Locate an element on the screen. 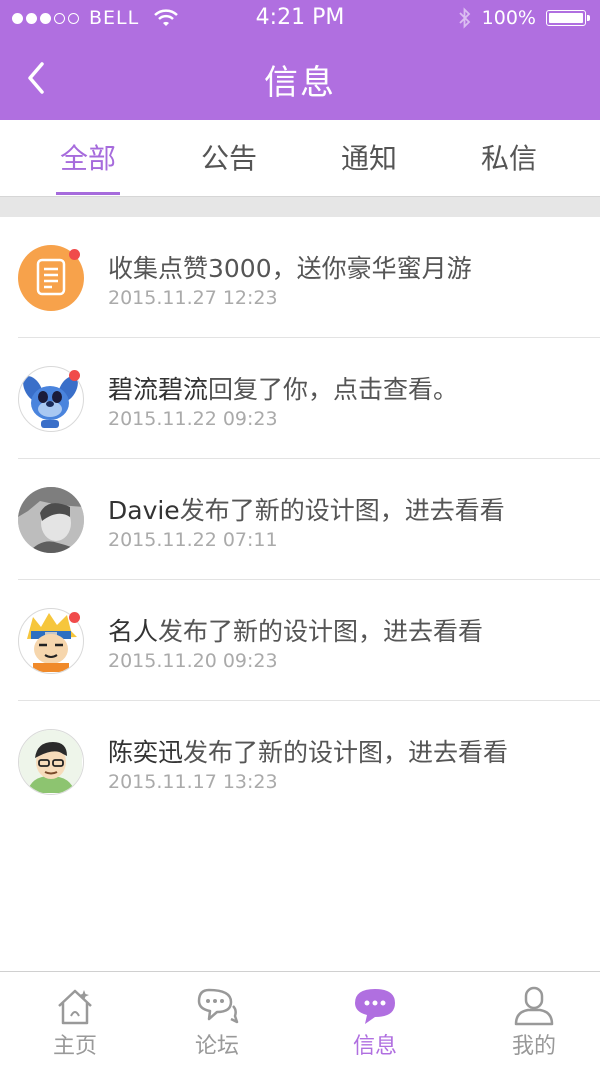 The height and width of the screenshot is (1066, 600). chat-bubbles-icon is located at coordinates (218, 1006).